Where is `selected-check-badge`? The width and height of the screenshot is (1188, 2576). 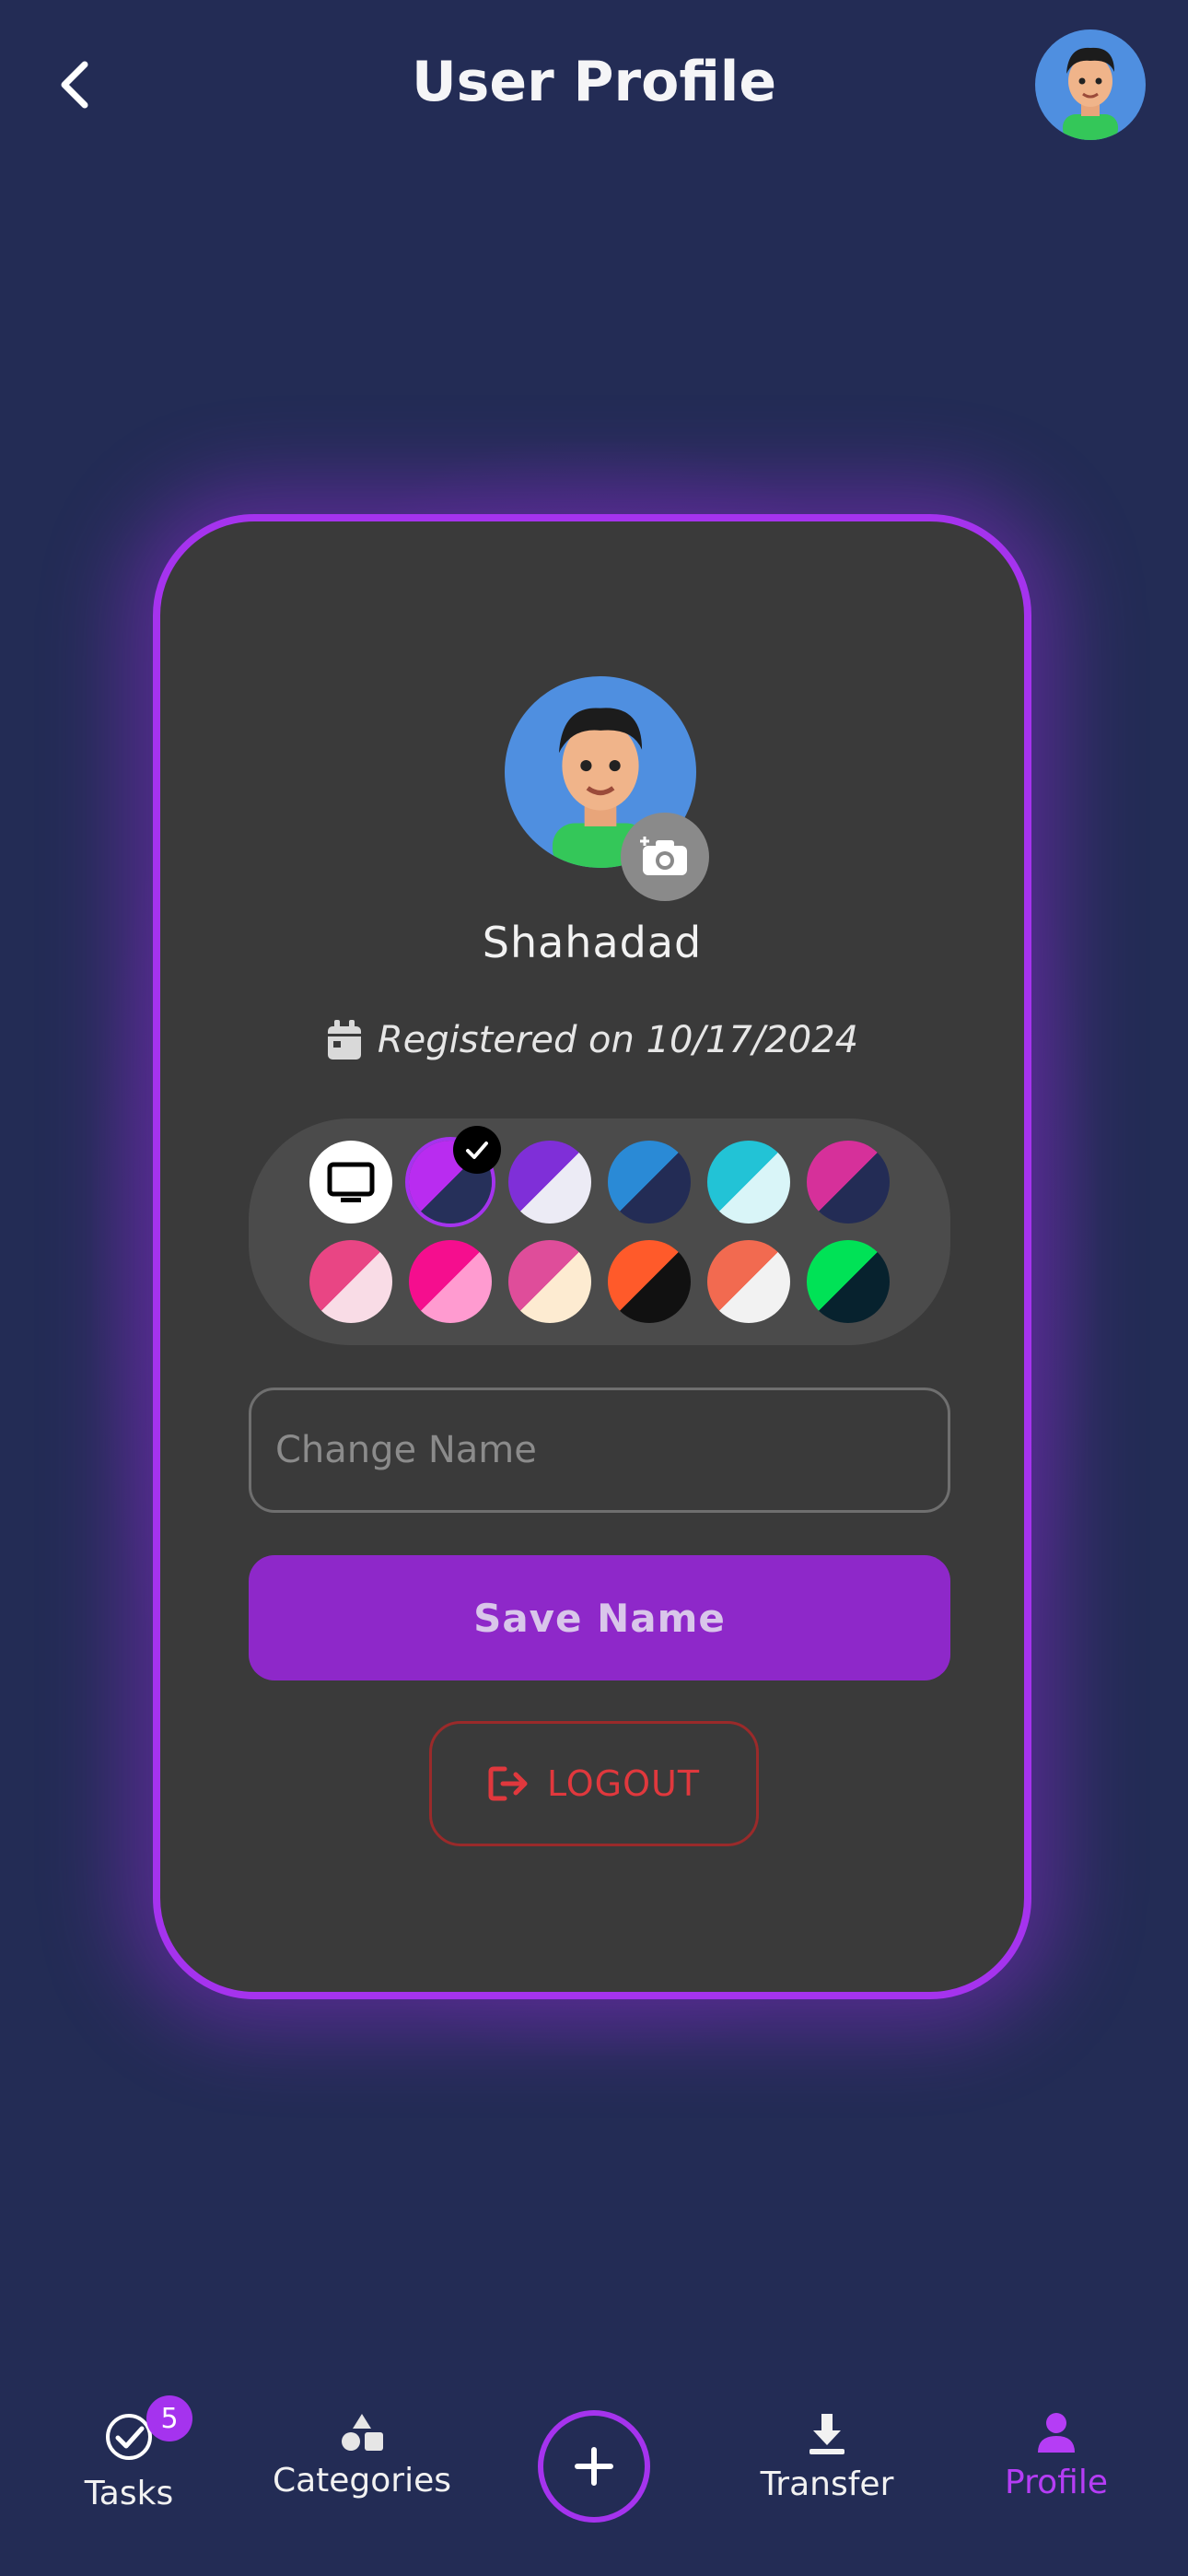
selected-check-badge is located at coordinates (477, 1150).